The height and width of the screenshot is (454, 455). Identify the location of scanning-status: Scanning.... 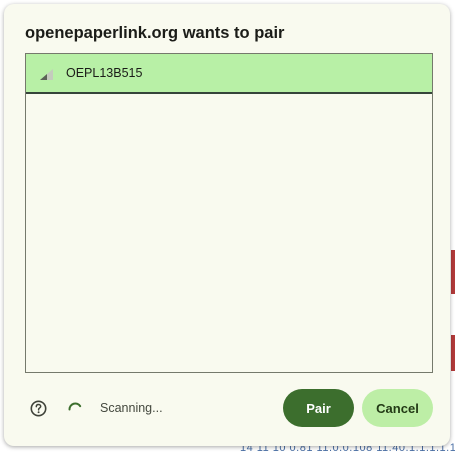
(131, 408).